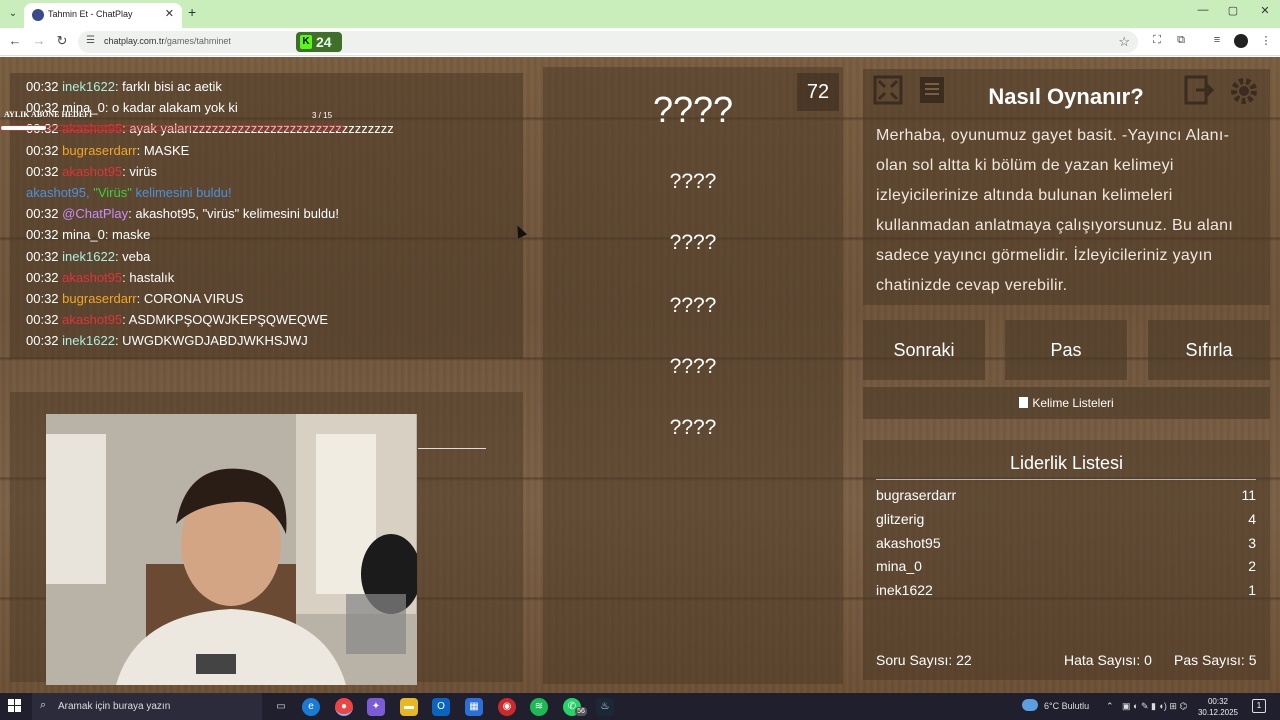  What do you see at coordinates (90, 14) in the screenshot?
I see `tab-title: Tahmin Et - ChatPlay` at bounding box center [90, 14].